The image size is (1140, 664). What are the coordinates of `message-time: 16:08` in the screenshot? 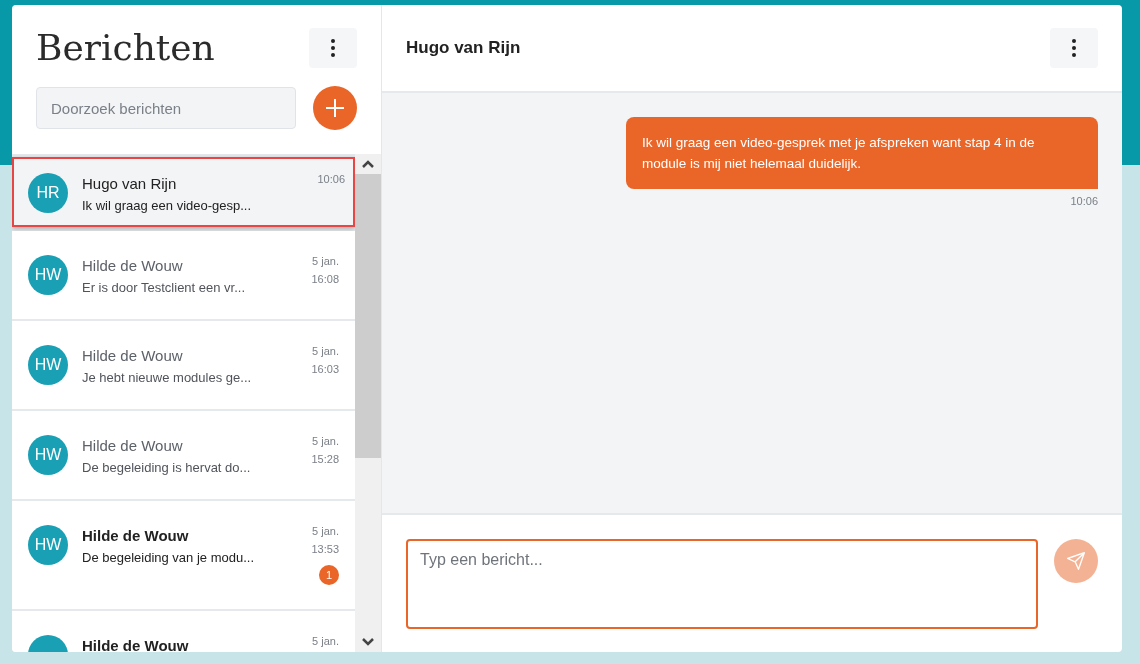 It's located at (325, 279).